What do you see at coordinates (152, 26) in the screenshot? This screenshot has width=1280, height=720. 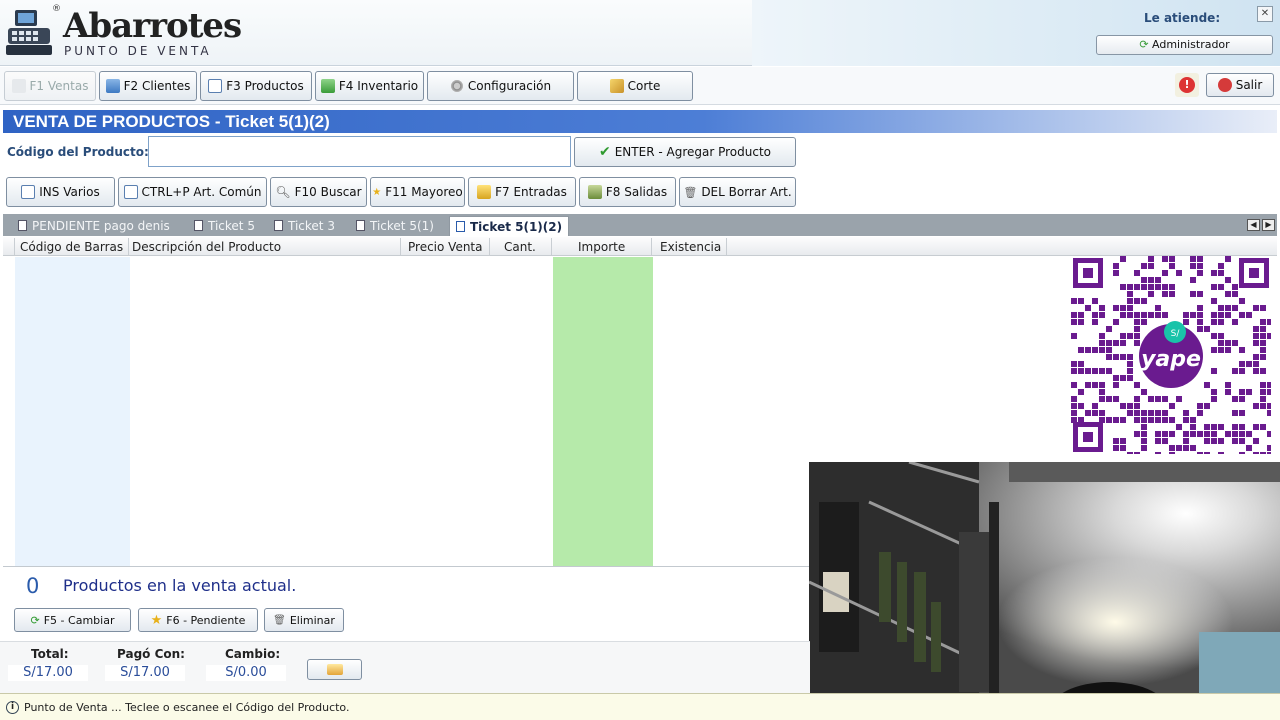 I see `logo-title: Abarrotes` at bounding box center [152, 26].